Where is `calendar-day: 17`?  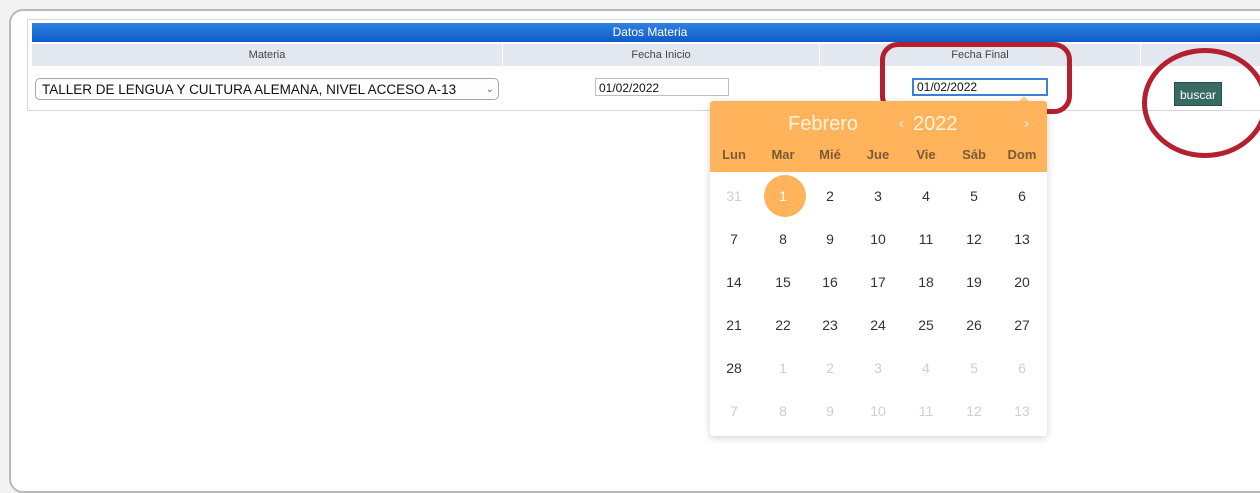 calendar-day: 17 is located at coordinates (878, 282).